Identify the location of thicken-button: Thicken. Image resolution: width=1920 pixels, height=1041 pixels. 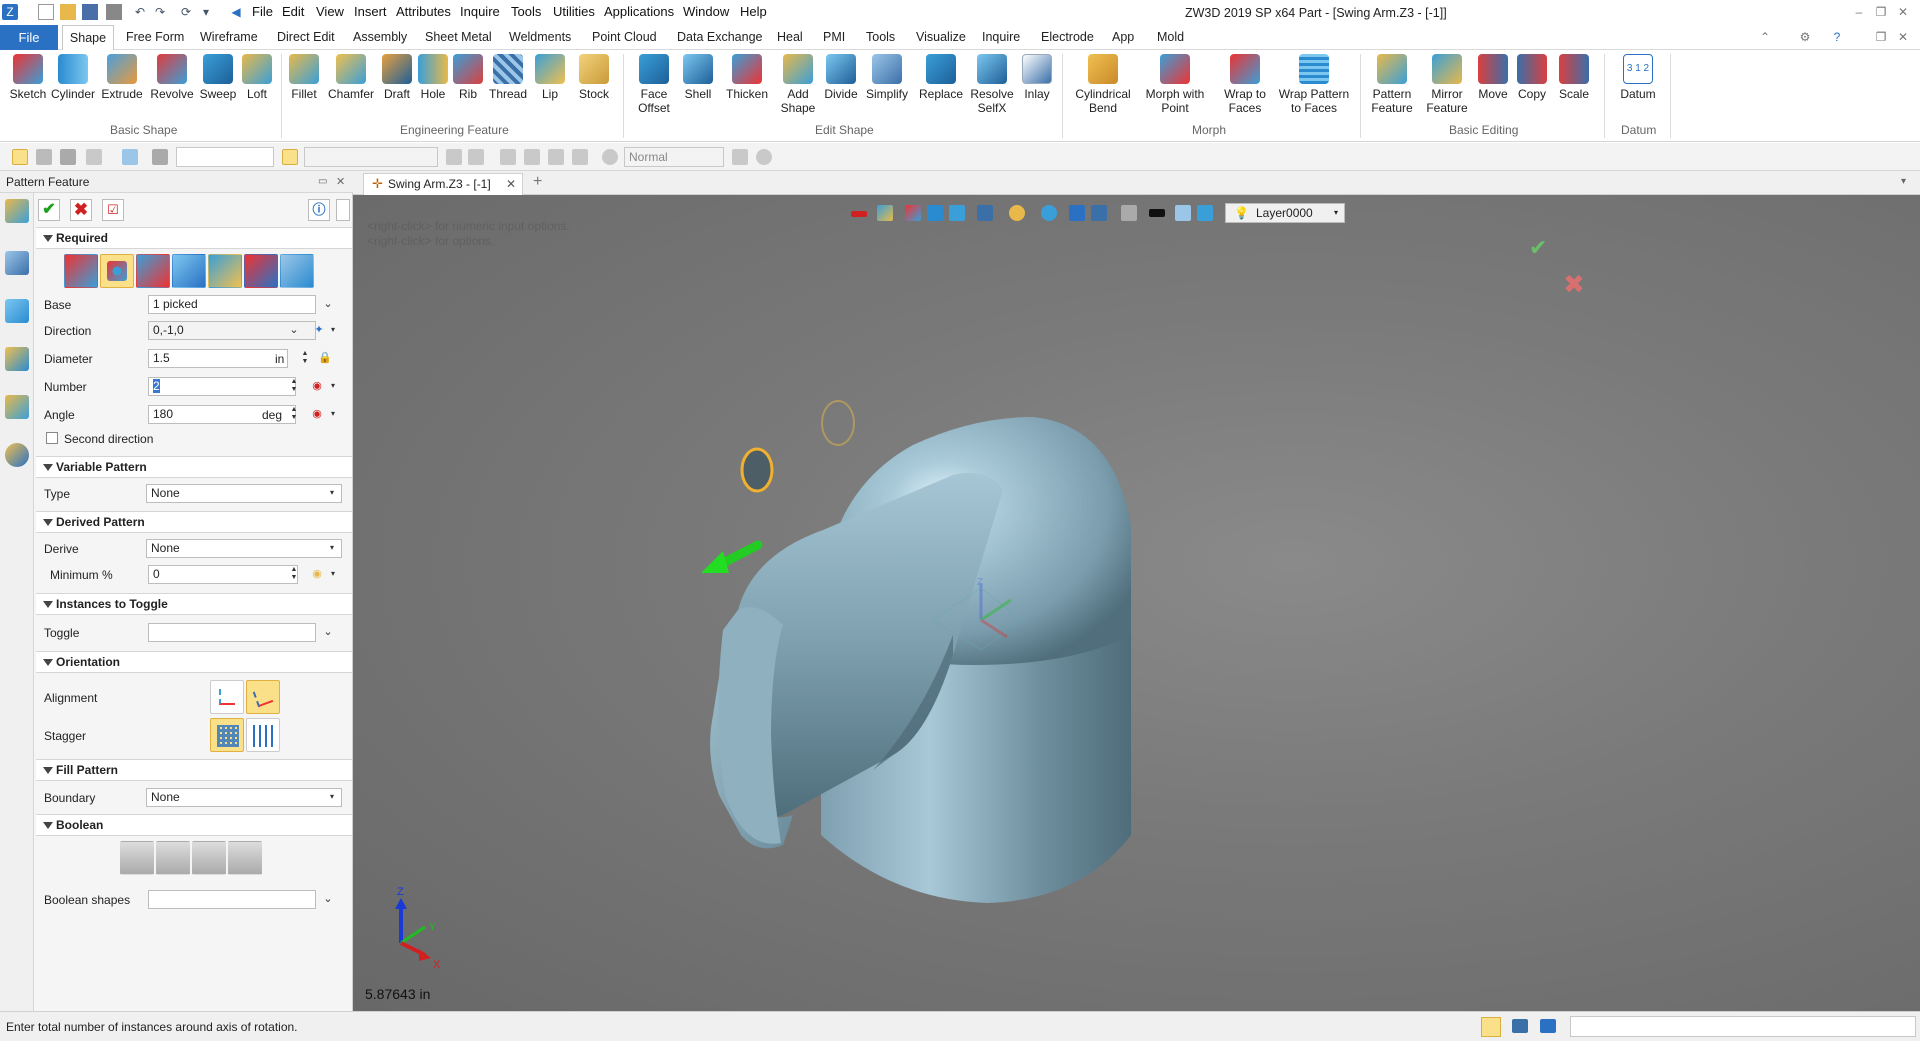
(747, 77).